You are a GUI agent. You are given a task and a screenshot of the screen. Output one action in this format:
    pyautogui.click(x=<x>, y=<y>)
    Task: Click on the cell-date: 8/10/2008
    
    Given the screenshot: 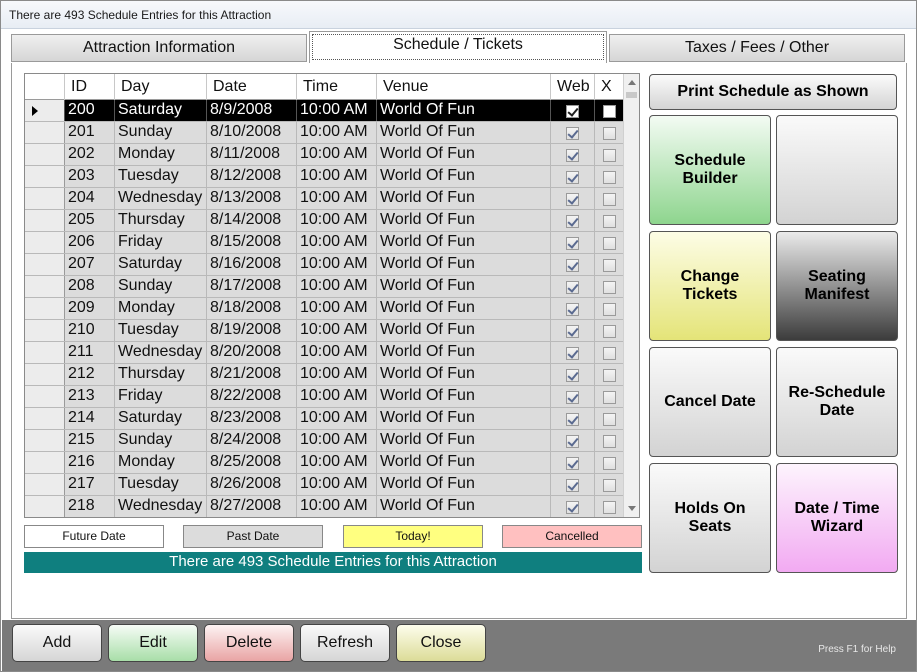 What is the action you would take?
    pyautogui.click(x=252, y=132)
    